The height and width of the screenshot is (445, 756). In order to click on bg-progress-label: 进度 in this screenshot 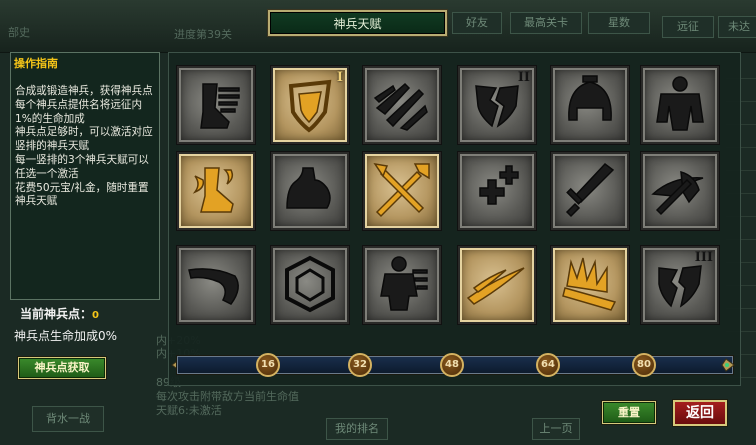, I will do `click(185, 34)`.